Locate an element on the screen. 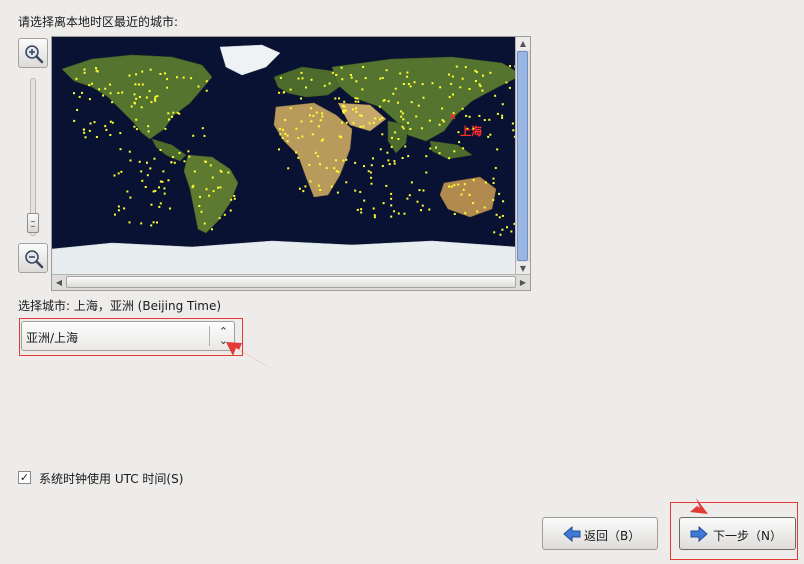 The height and width of the screenshot is (564, 804). map-horizontal-scrollbar: ◀ ▶ is located at coordinates (291, 282).